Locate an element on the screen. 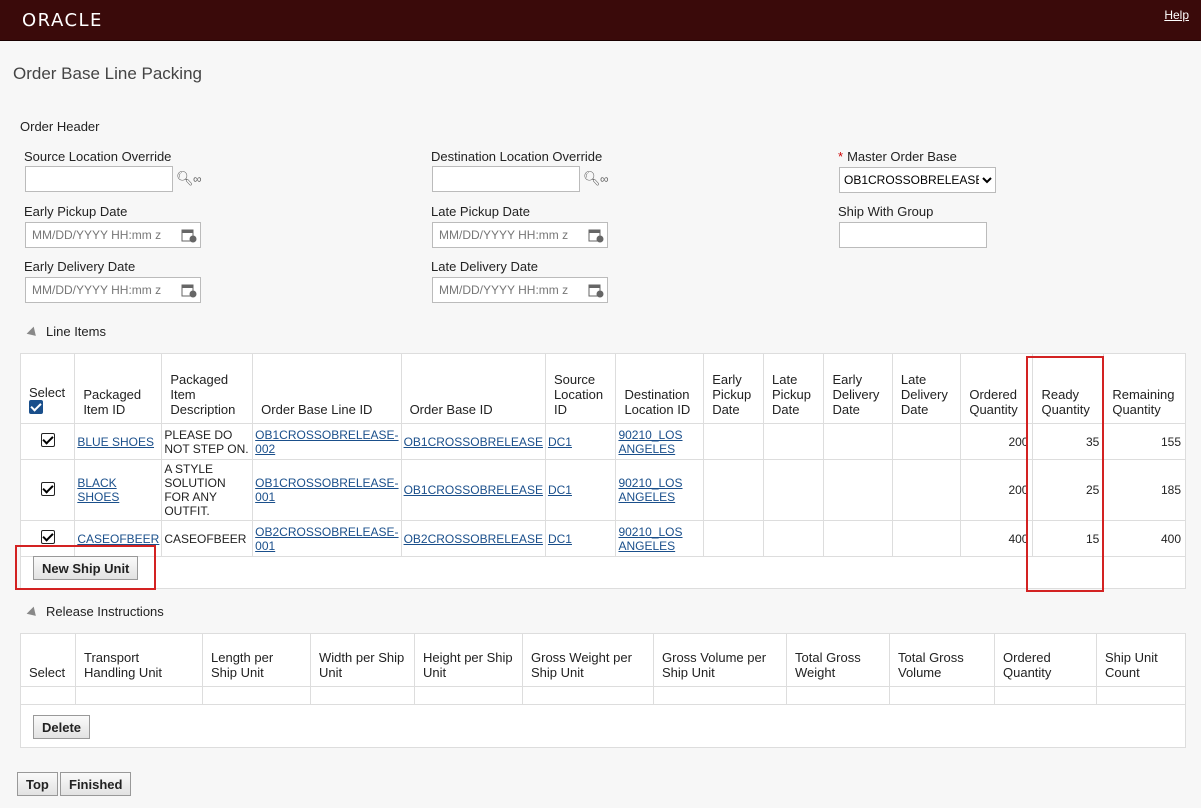 The width and height of the screenshot is (1201, 808). line-items-toggle: Line Items is located at coordinates (66, 331).